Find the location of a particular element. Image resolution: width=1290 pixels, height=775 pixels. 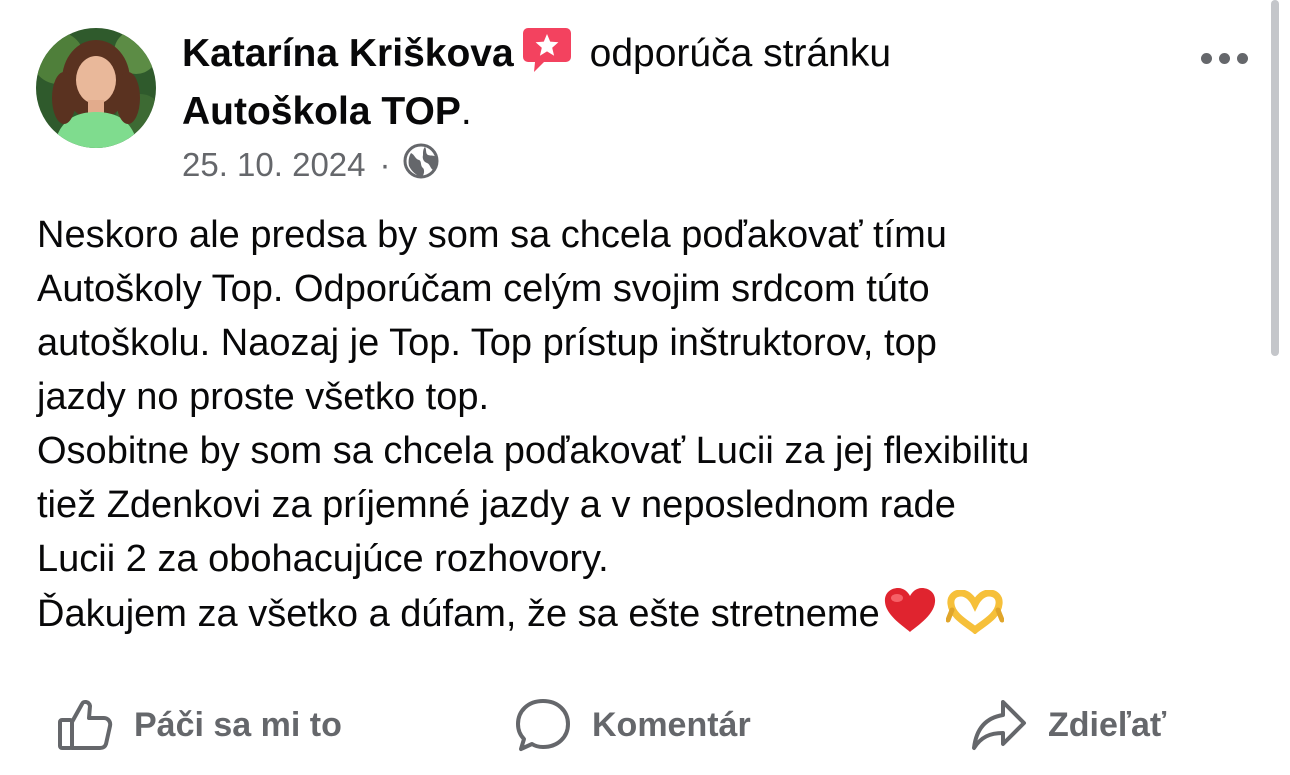

post-header: Katarína Kriškova odporúča stránku is located at coordinates (536, 56).